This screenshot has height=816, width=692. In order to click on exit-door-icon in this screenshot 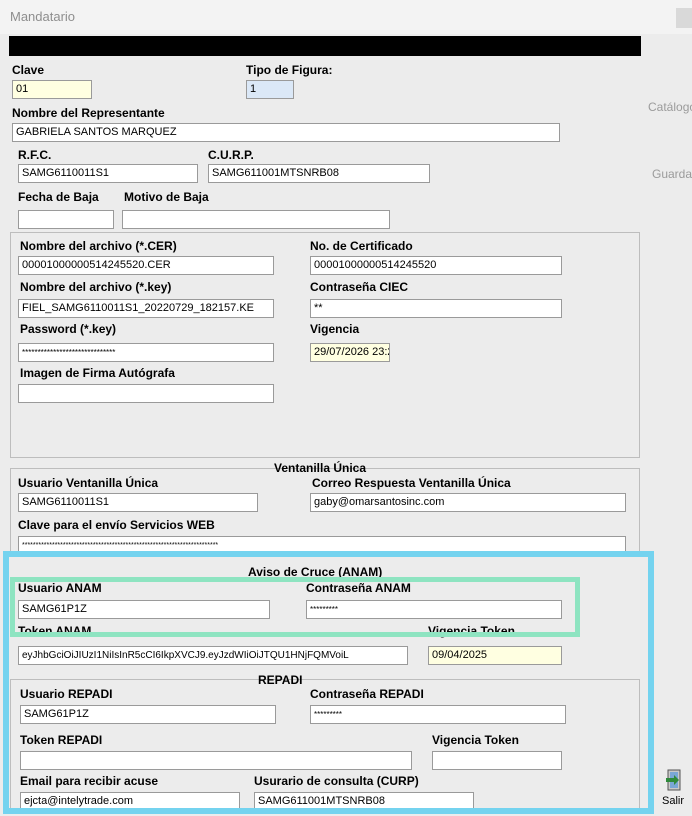, I will do `click(675, 780)`.